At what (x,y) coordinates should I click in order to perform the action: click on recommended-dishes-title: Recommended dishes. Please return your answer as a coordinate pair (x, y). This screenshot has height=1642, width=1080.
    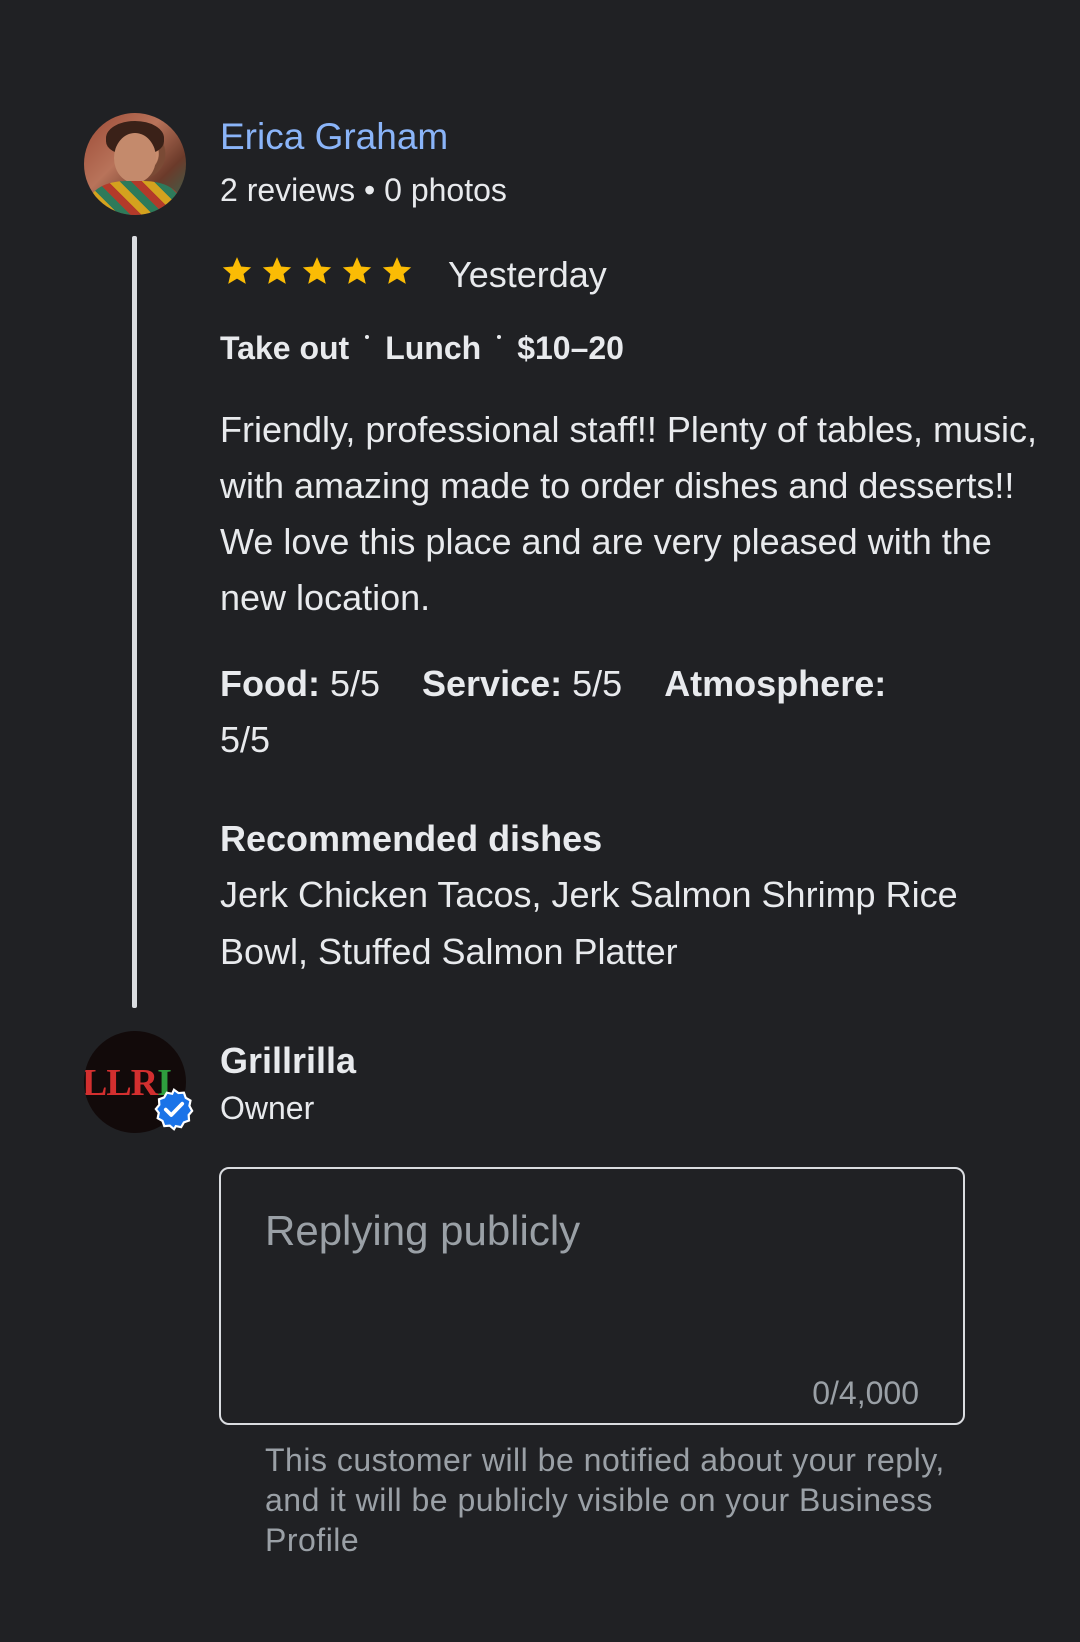
    Looking at the image, I should click on (411, 838).